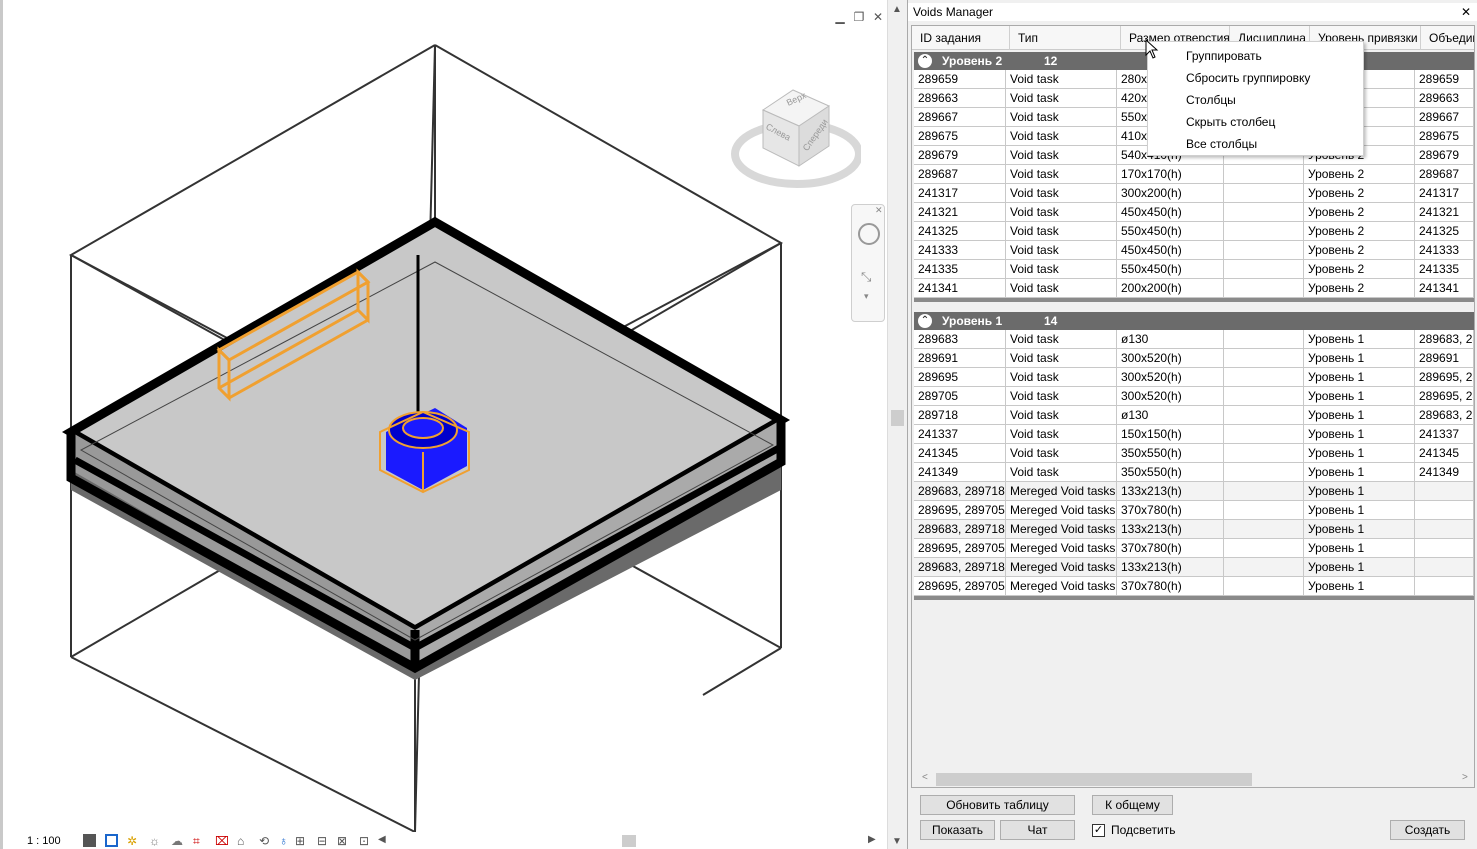 The height and width of the screenshot is (849, 1477). What do you see at coordinates (897, 418) in the screenshot?
I see `scroll-thumb` at bounding box center [897, 418].